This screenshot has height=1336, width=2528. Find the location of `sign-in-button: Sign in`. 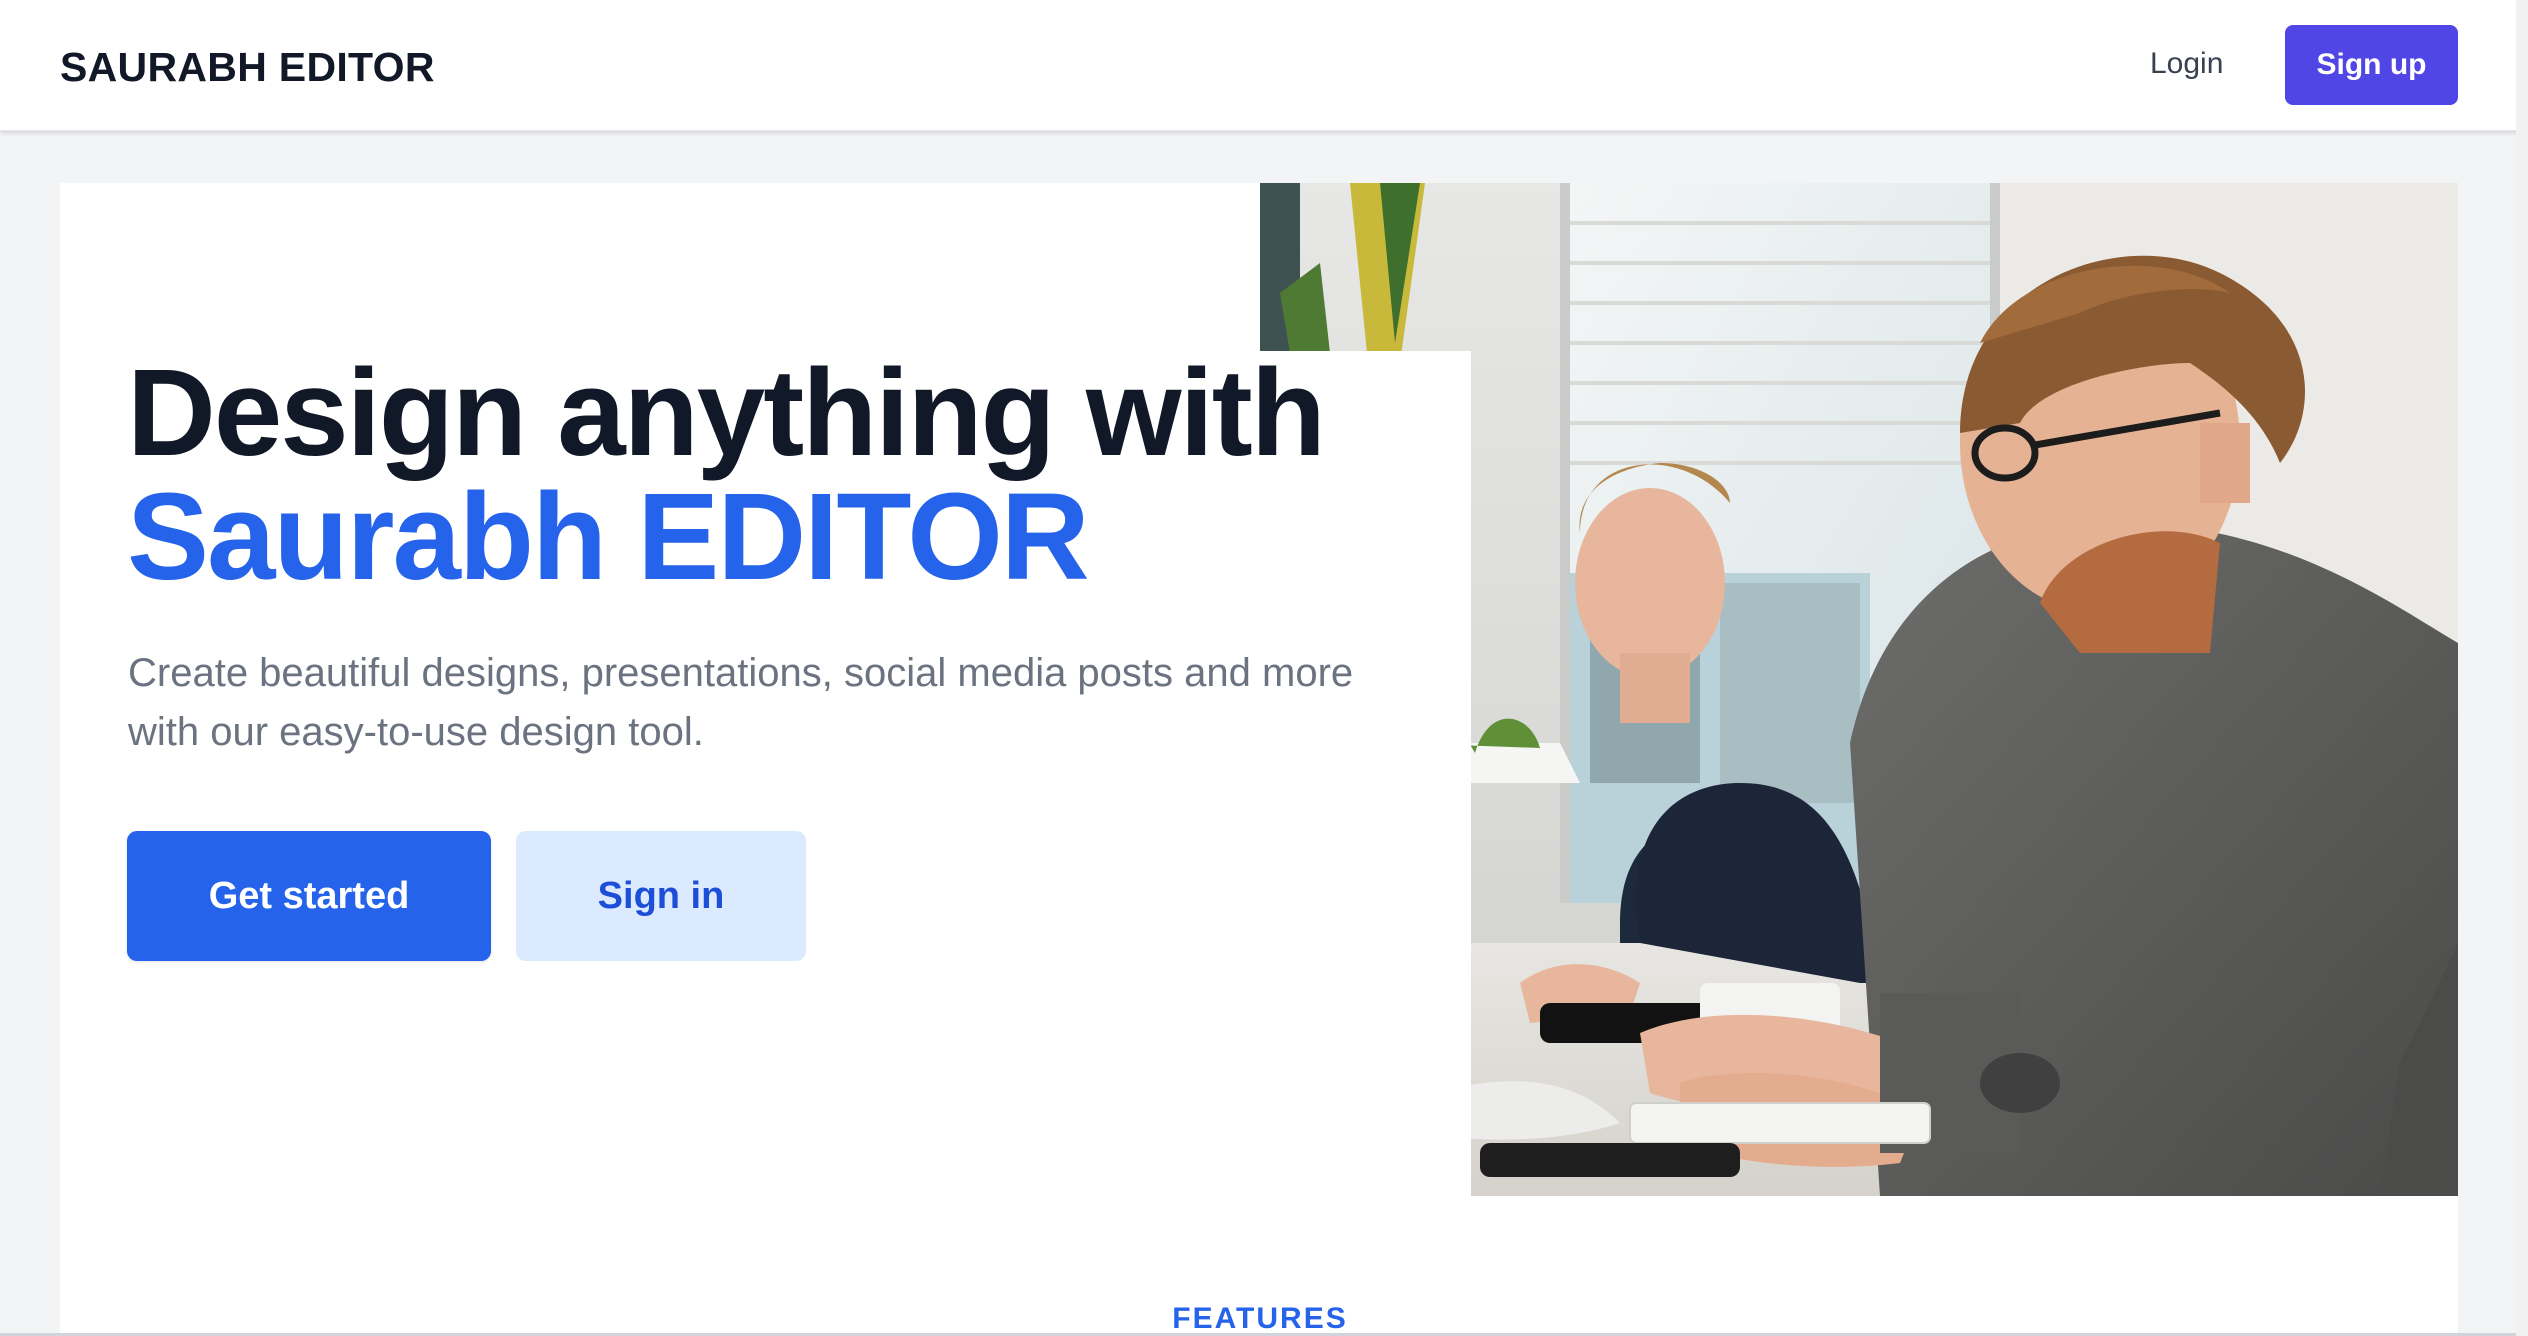

sign-in-button: Sign in is located at coordinates (661, 896).